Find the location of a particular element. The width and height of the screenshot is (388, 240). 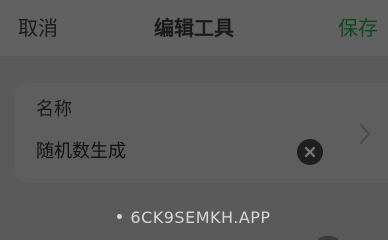

bullet-dot-icon is located at coordinates (120, 216).